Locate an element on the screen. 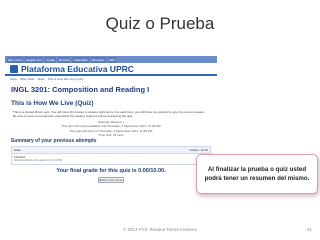 This screenshot has height=240, width=320. top-link-logout: Salir is located at coordinates (111, 59).